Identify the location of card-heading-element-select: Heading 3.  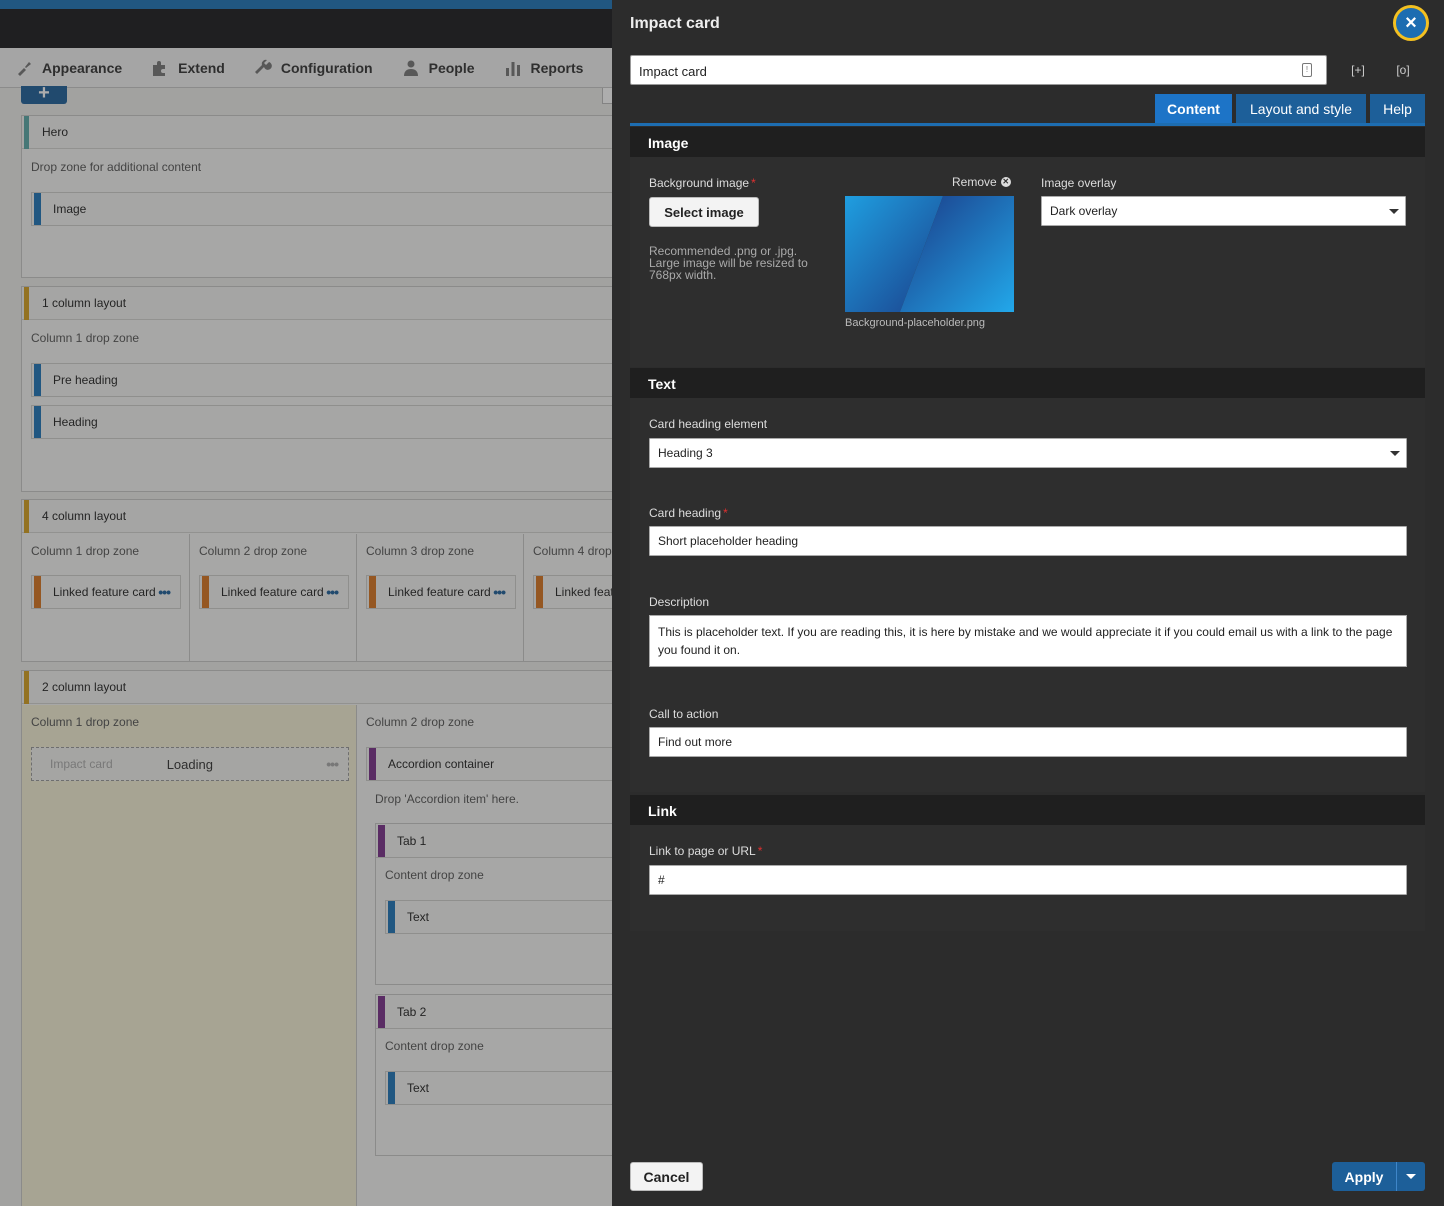
(1028, 453).